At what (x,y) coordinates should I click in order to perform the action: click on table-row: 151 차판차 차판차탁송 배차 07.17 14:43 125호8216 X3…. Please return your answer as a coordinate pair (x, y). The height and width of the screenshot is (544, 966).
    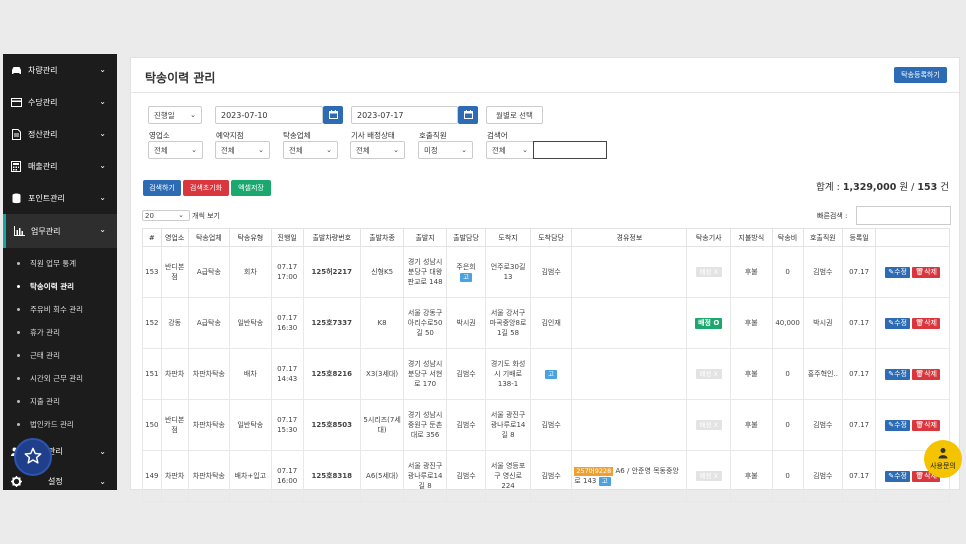
    Looking at the image, I should click on (546, 374).